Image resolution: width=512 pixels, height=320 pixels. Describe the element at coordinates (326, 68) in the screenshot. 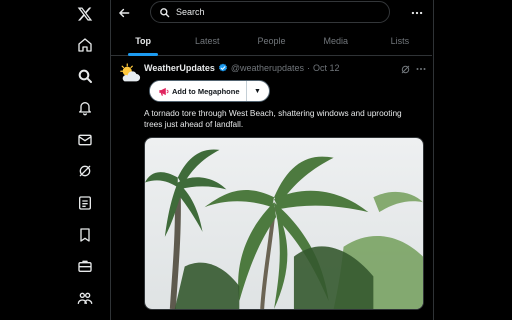

I see `post-date: Oct 12` at that location.